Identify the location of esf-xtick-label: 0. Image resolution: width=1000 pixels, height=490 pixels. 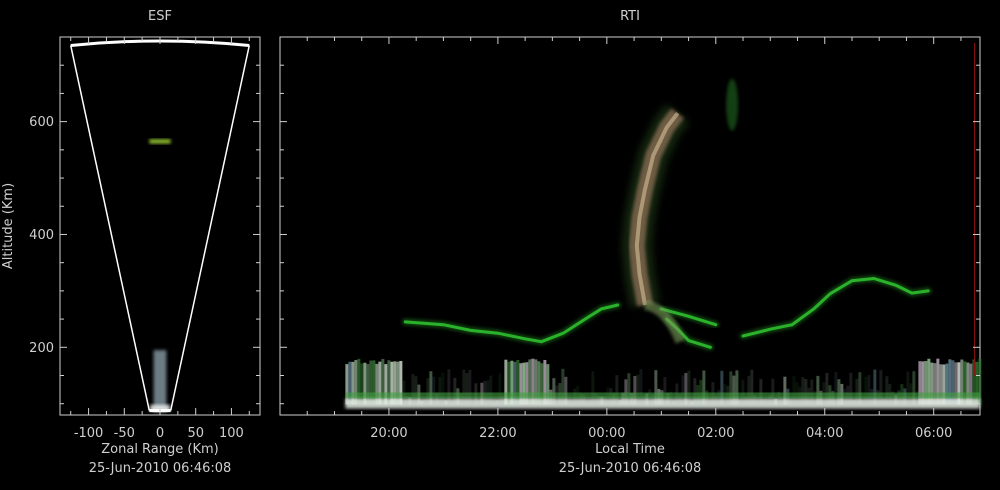
(160, 433).